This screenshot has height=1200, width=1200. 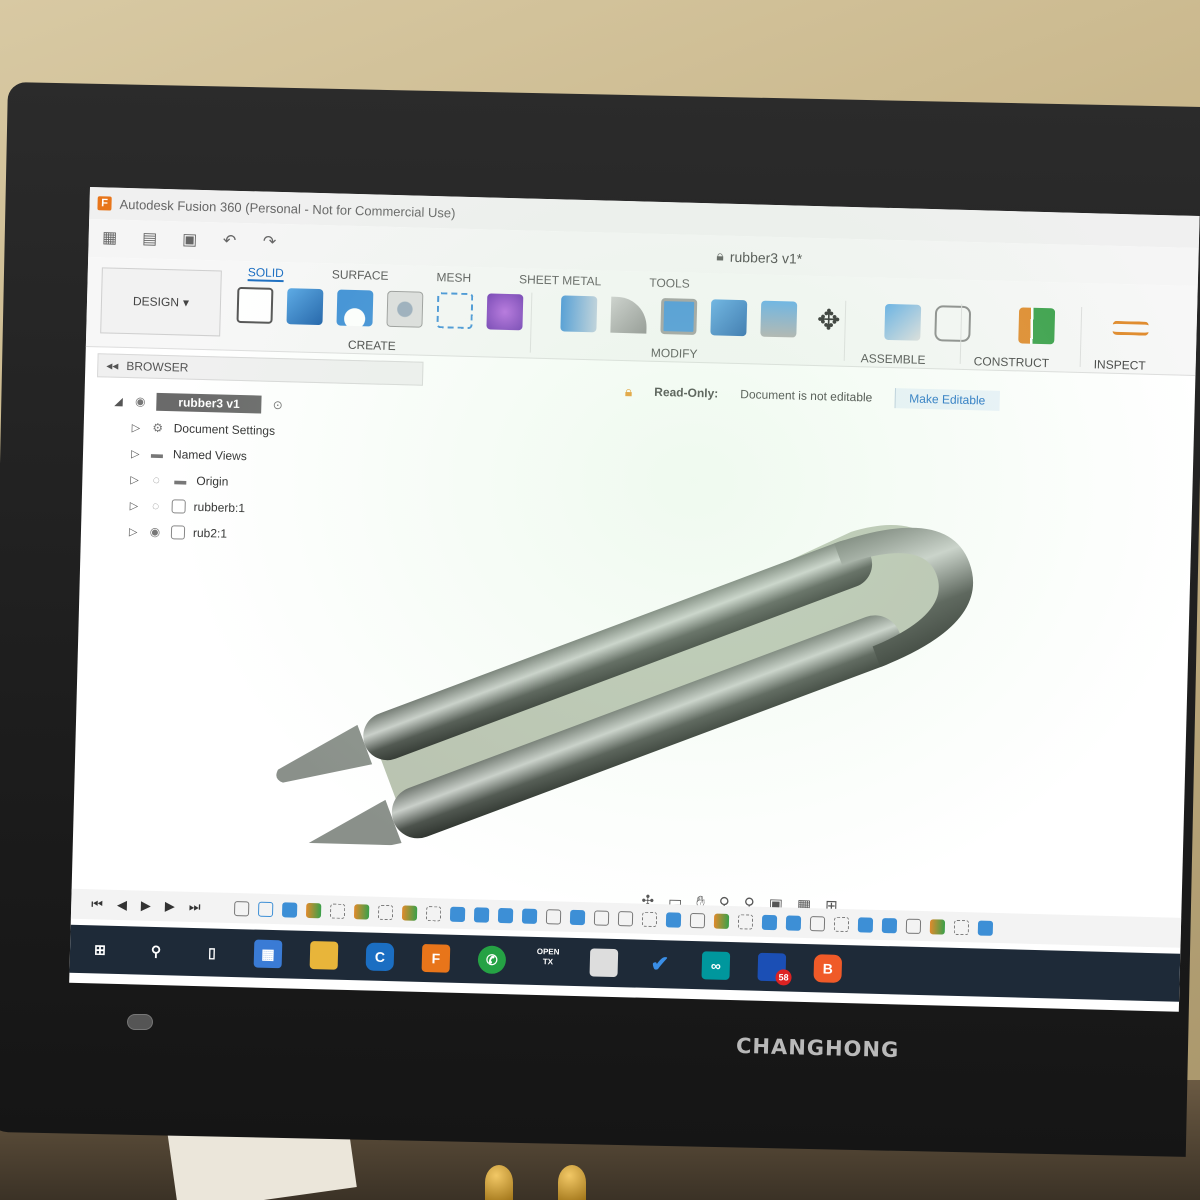 I want to click on activate-radio-icon: ⊙, so click(x=278, y=405).